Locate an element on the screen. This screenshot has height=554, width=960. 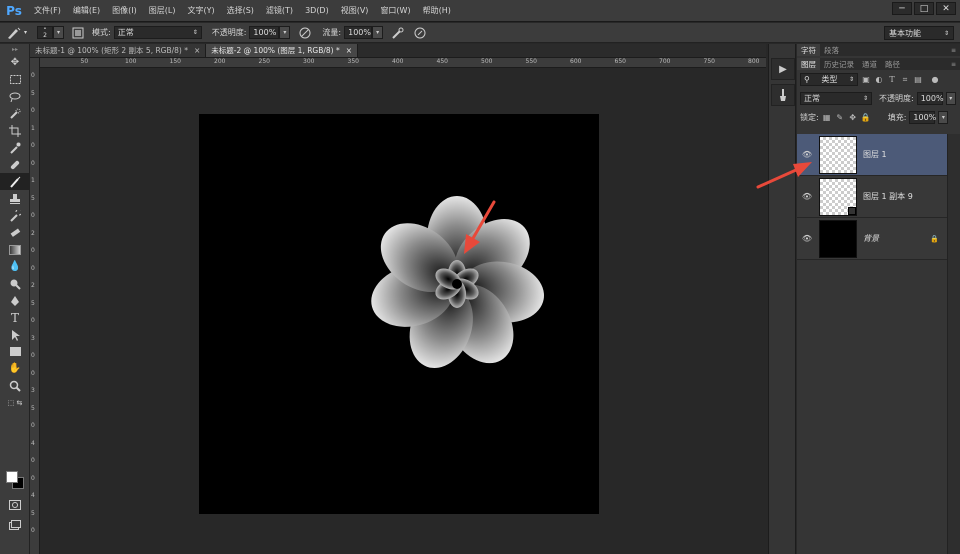
tool-presets-icon is located at coordinates (783, 95).